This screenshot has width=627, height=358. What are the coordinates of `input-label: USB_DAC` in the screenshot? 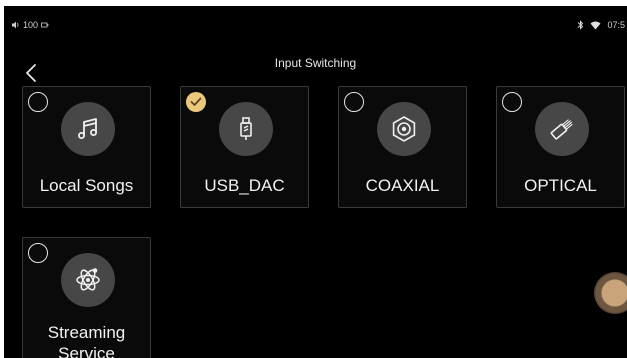 It's located at (244, 185).